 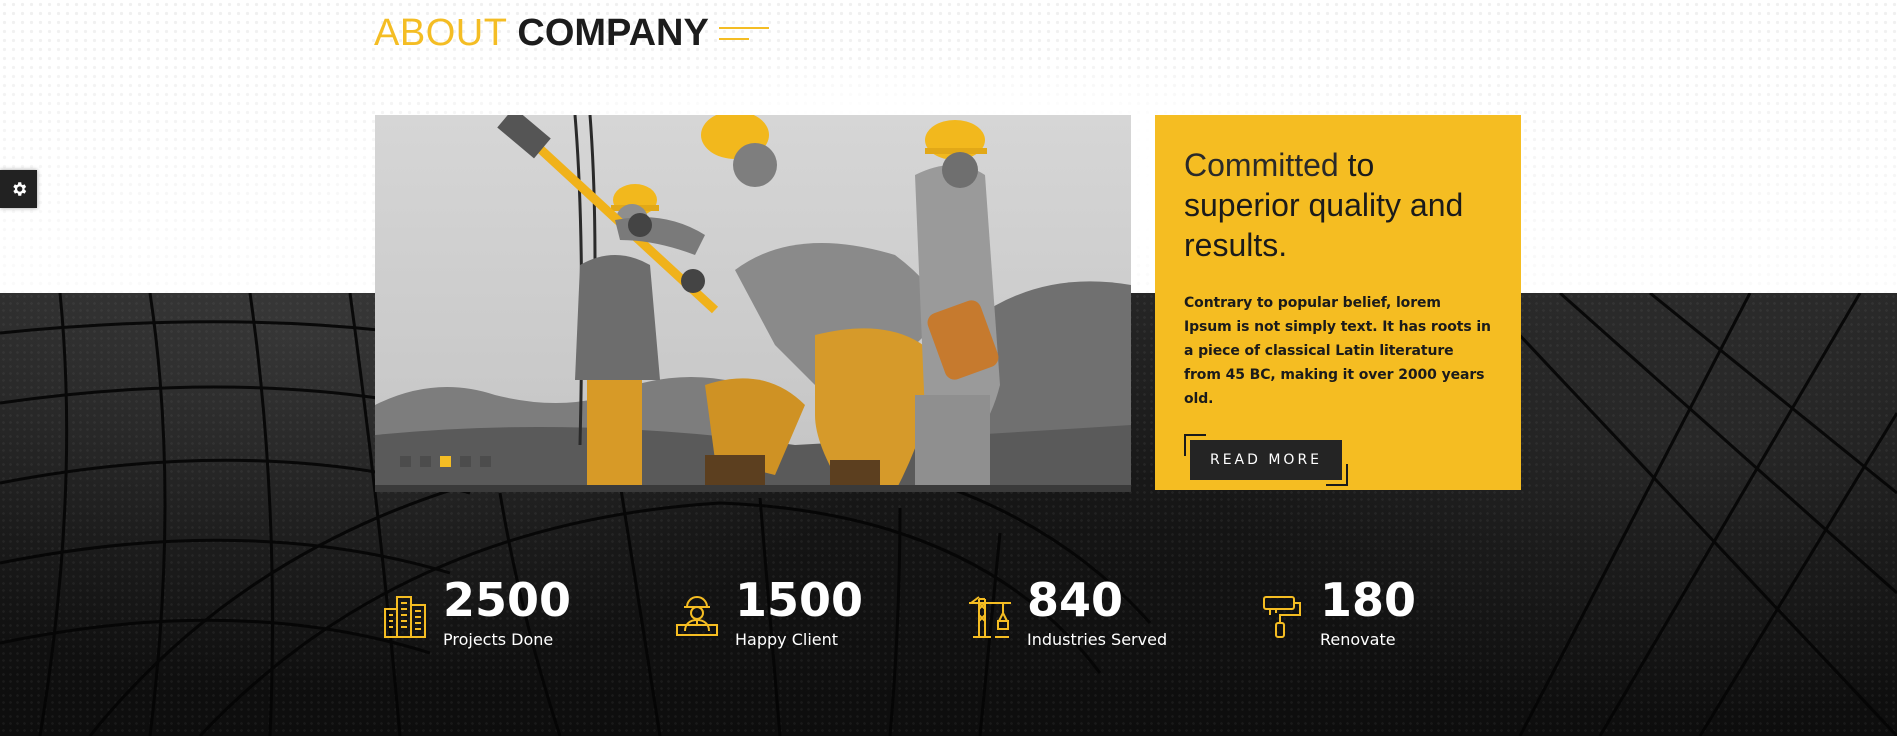 I want to click on title-decoration-lines, so click(x=743, y=33).